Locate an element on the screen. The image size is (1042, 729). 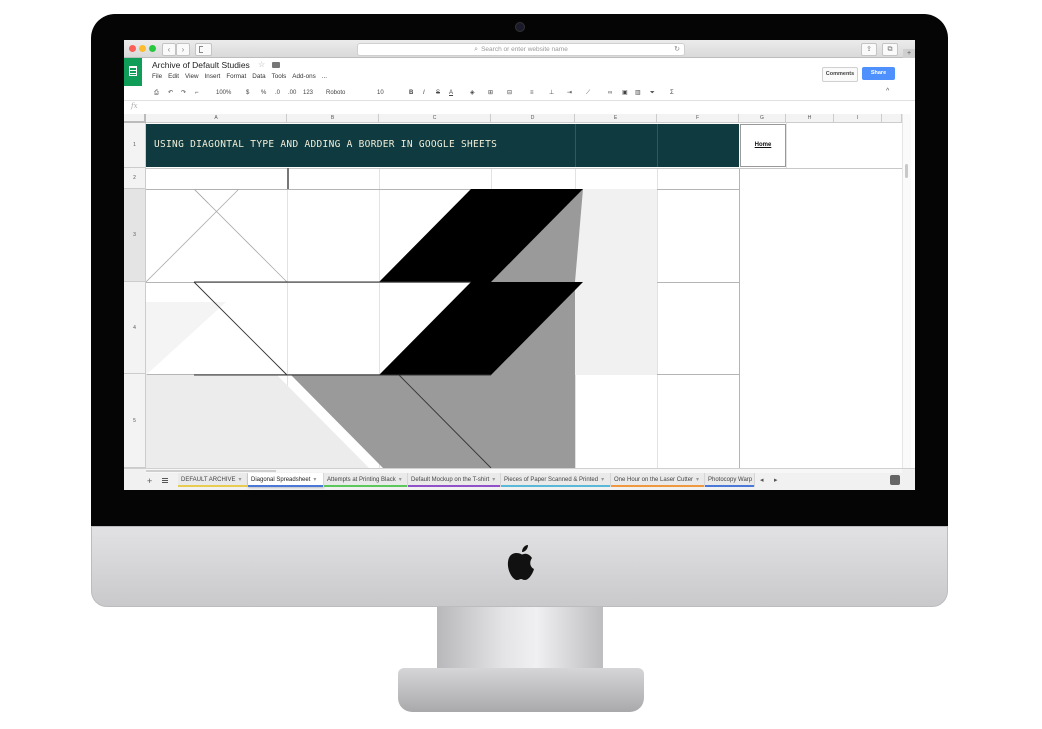
insert-chart-icon: ▥ is located at coordinates (638, 93).